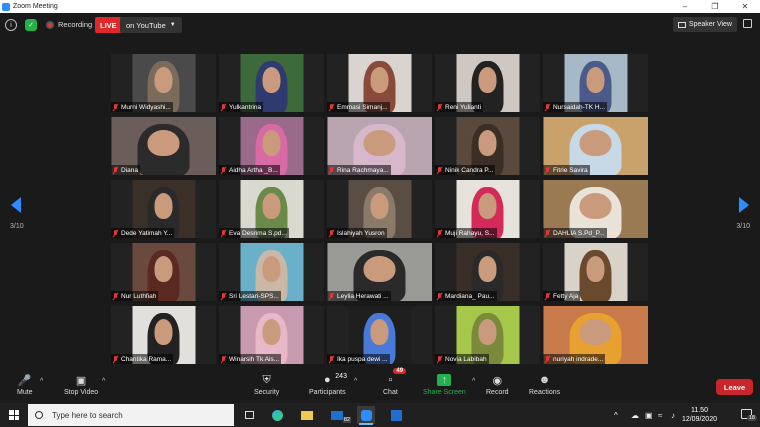 This screenshot has height=427, width=760. Describe the element at coordinates (163, 146) in the screenshot. I see `participant-tile: Diana` at that location.